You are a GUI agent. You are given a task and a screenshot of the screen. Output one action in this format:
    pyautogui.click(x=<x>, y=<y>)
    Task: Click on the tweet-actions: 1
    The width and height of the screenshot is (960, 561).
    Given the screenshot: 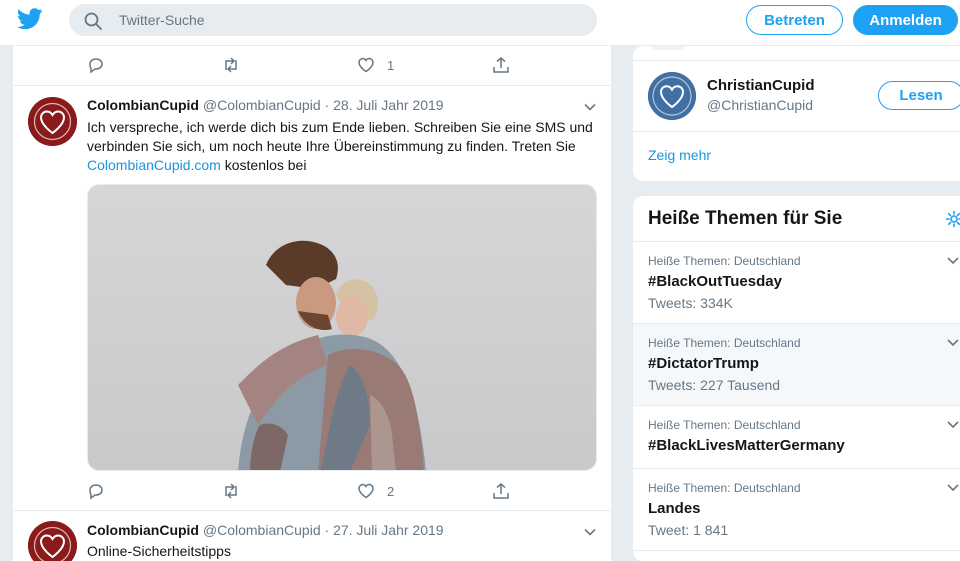 What is the action you would take?
    pyautogui.click(x=349, y=65)
    